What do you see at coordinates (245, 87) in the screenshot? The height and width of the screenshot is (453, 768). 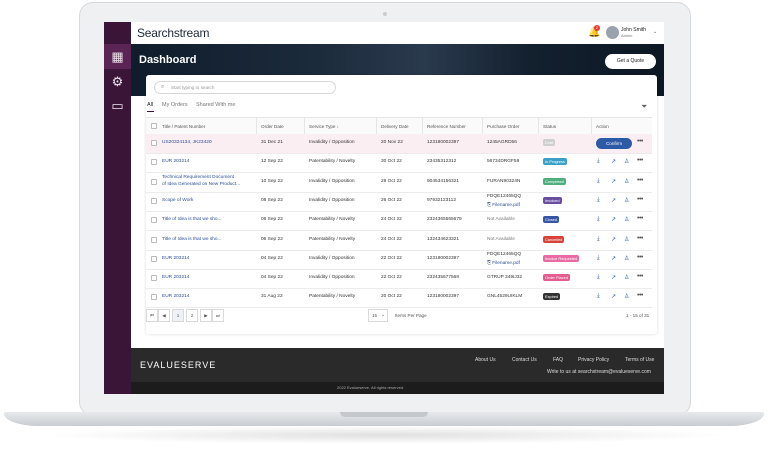 I see `search-input: ⌕ Start typing to search` at bounding box center [245, 87].